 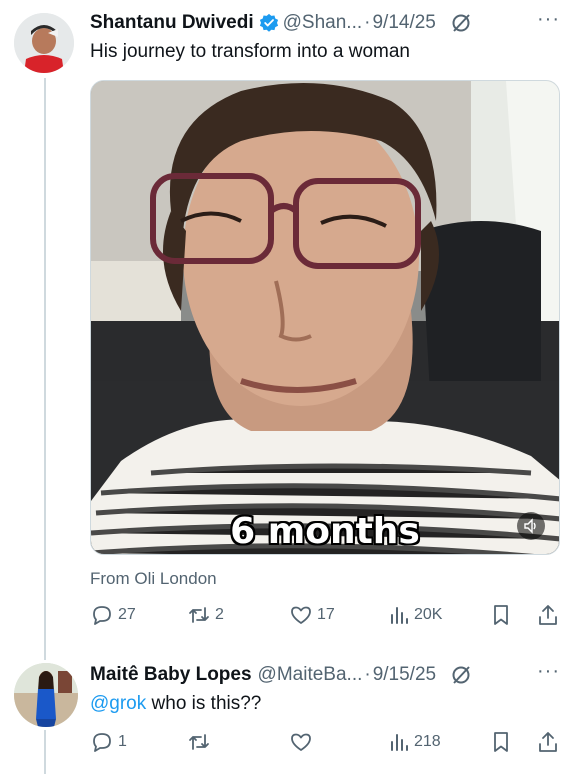 What do you see at coordinates (403, 23) in the screenshot?
I see `timestamp: 9/14/25` at bounding box center [403, 23].